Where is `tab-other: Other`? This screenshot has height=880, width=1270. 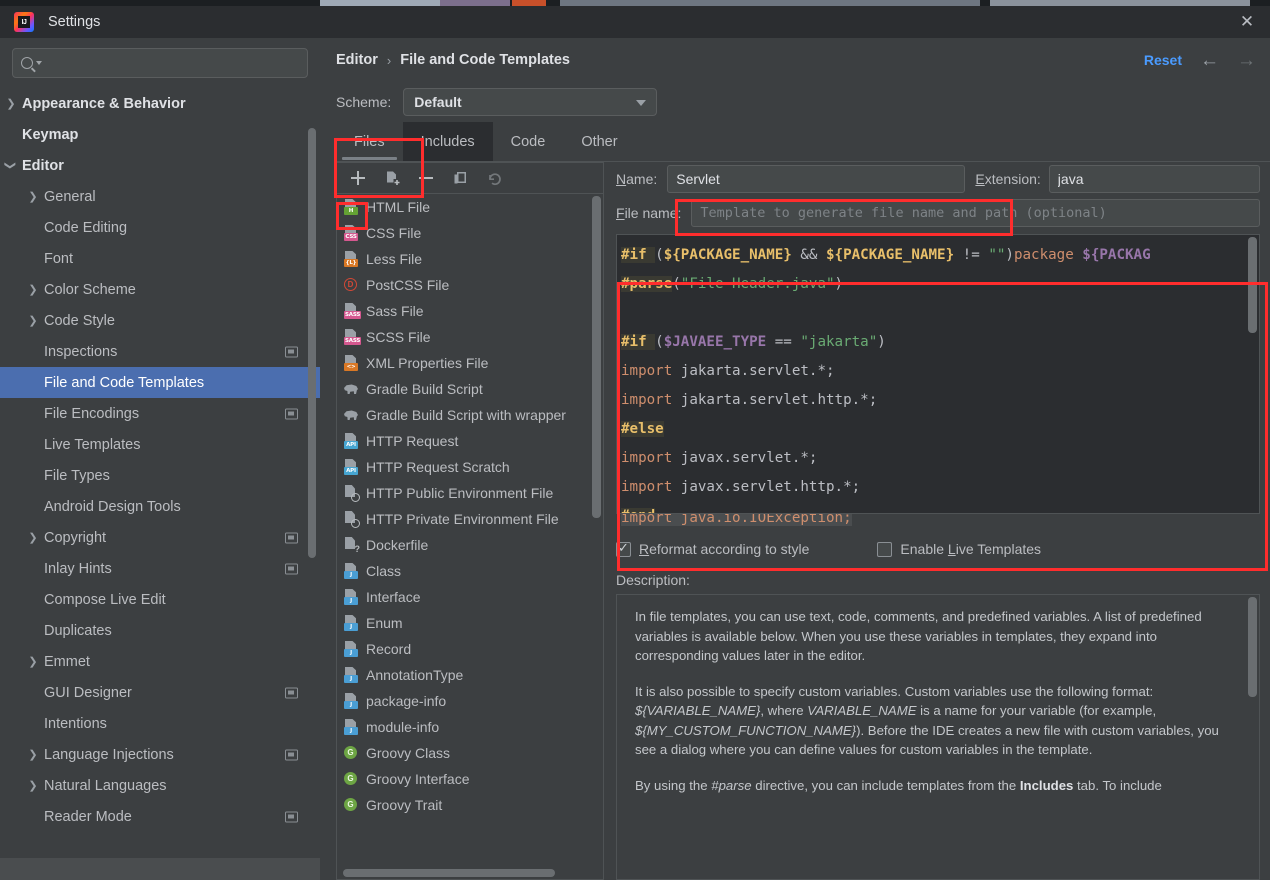
tab-other: Other is located at coordinates (599, 142).